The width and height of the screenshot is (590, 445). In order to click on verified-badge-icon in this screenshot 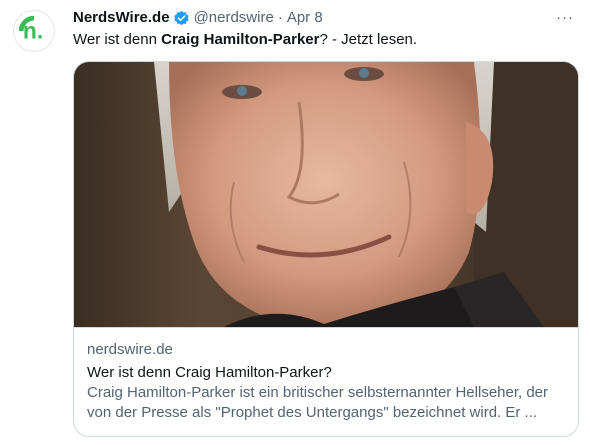, I will do `click(181, 18)`.